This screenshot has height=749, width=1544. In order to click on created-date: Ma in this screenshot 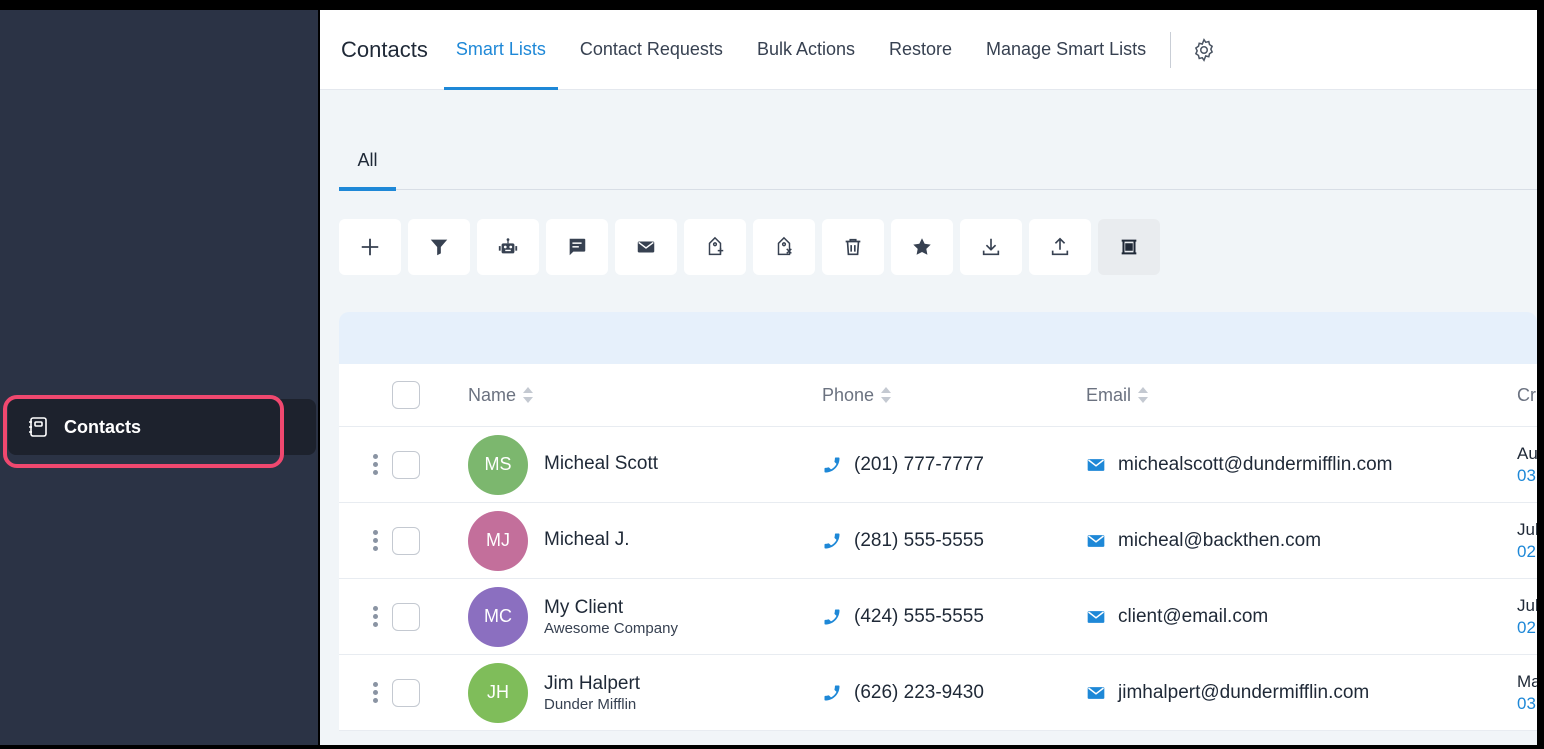, I will do `click(1527, 681)`.